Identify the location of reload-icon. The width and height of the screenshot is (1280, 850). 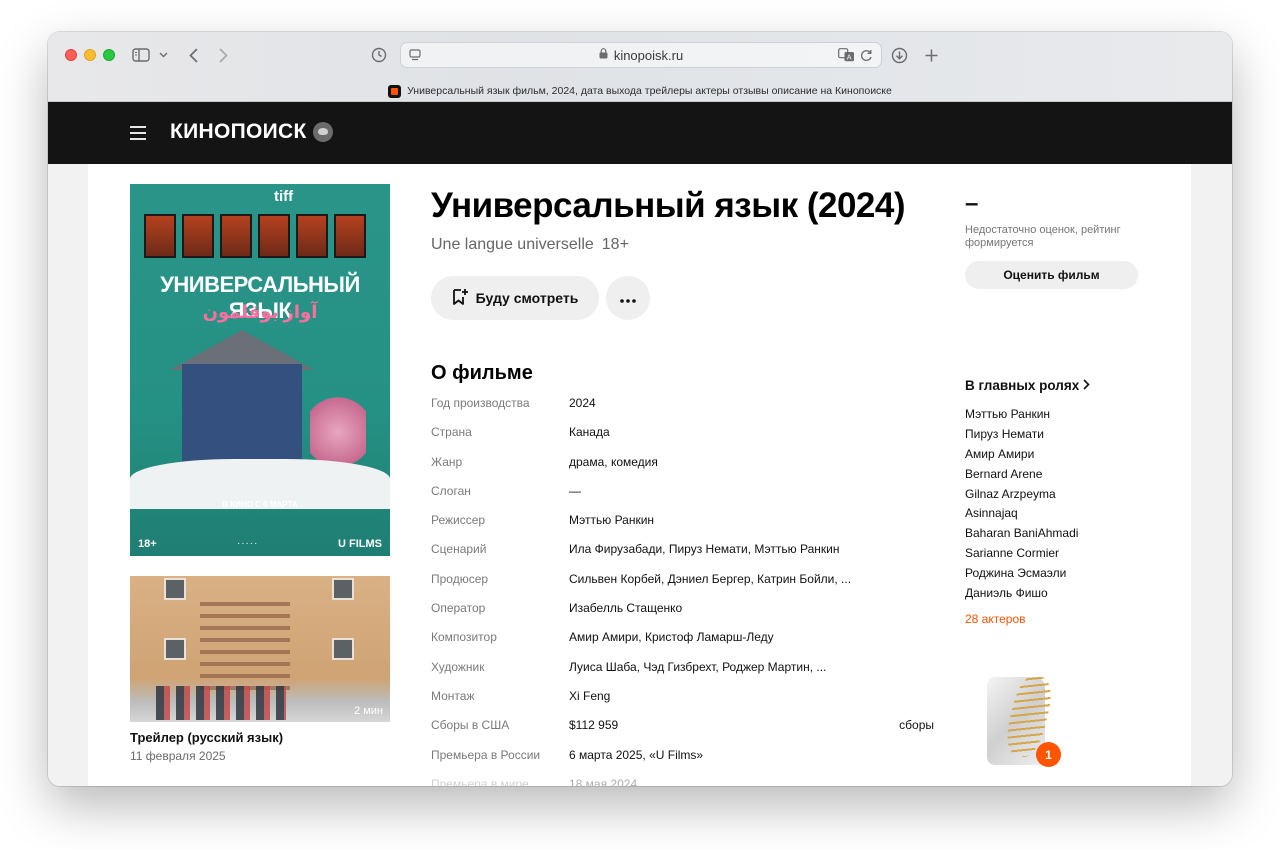
(866, 58).